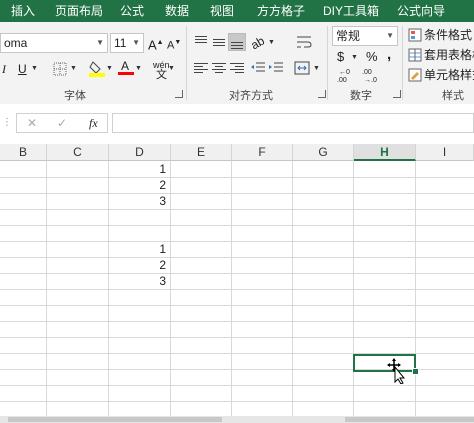  Describe the element at coordinates (179, 94) in the screenshot. I see `font-dialog-launcher-icon` at that location.